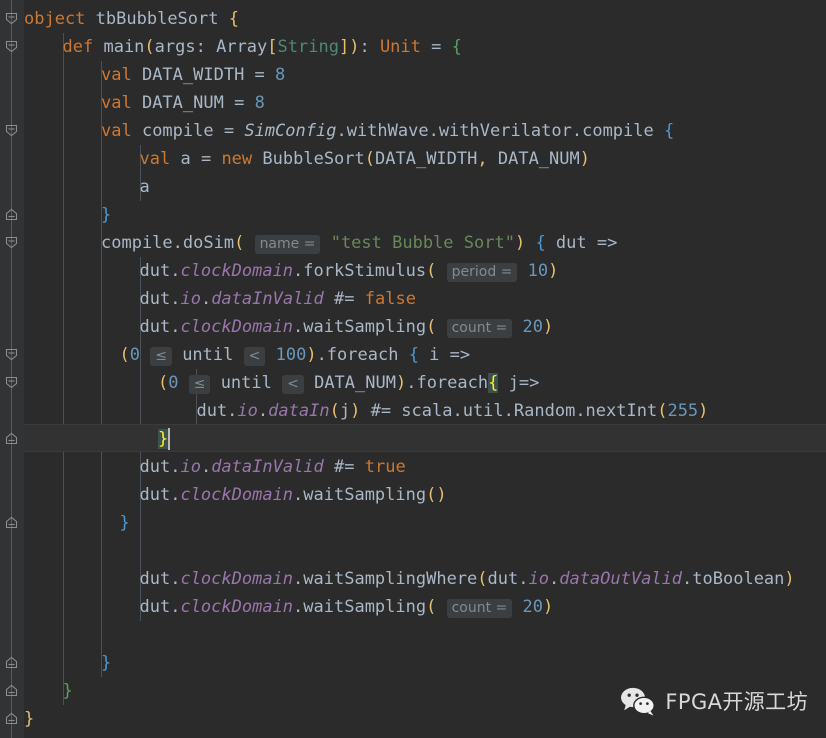 Image resolution: width=826 pixels, height=738 pixels. I want to click on code-line: val DATA_WIDTH = 8, so click(413, 75).